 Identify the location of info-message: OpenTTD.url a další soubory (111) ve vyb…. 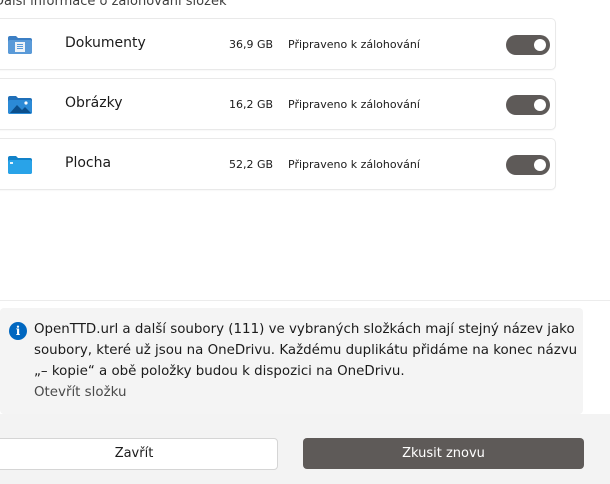
(306, 350).